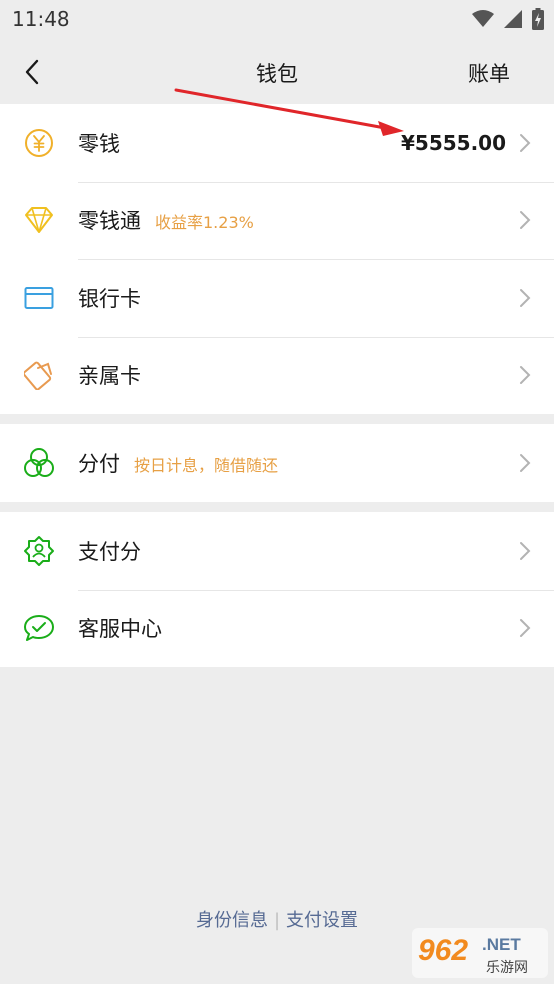 The image size is (554, 984). Describe the element at coordinates (489, 73) in the screenshot. I see `bill-button: 账单` at that location.